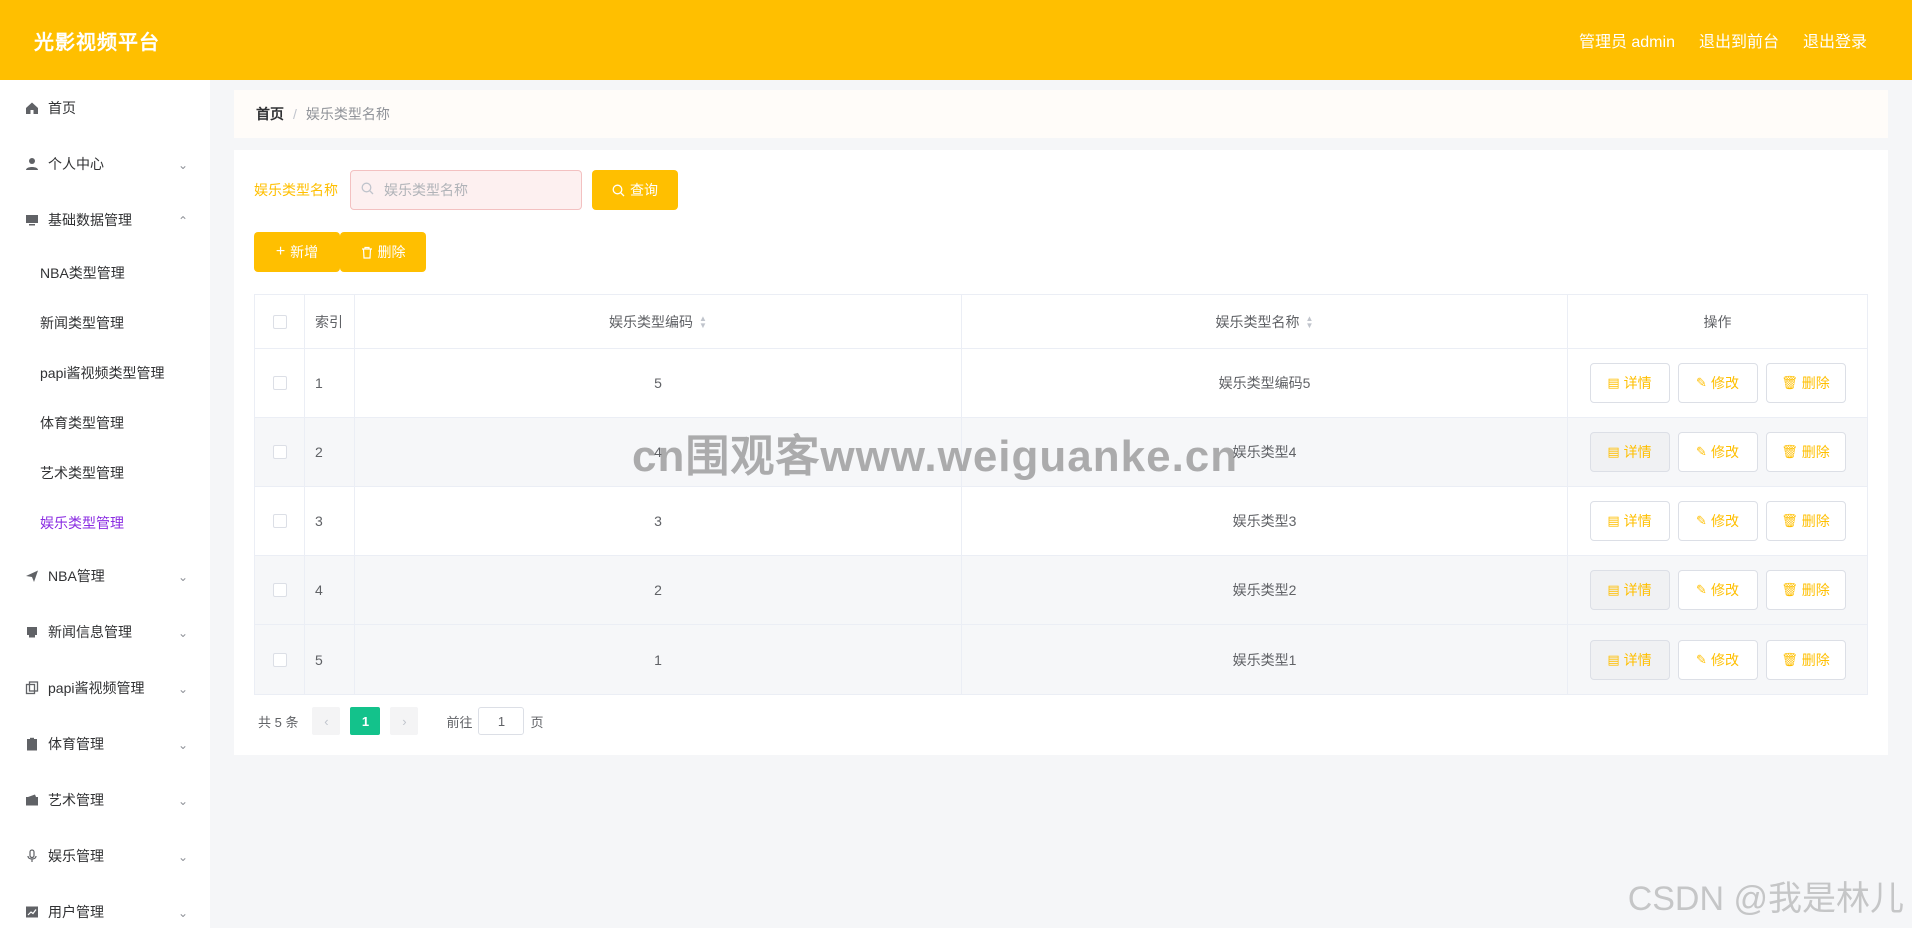 This screenshot has height=928, width=1912. What do you see at coordinates (1061, 114) in the screenshot?
I see `breadcrumb: 首页 / 娱乐类型名称` at bounding box center [1061, 114].